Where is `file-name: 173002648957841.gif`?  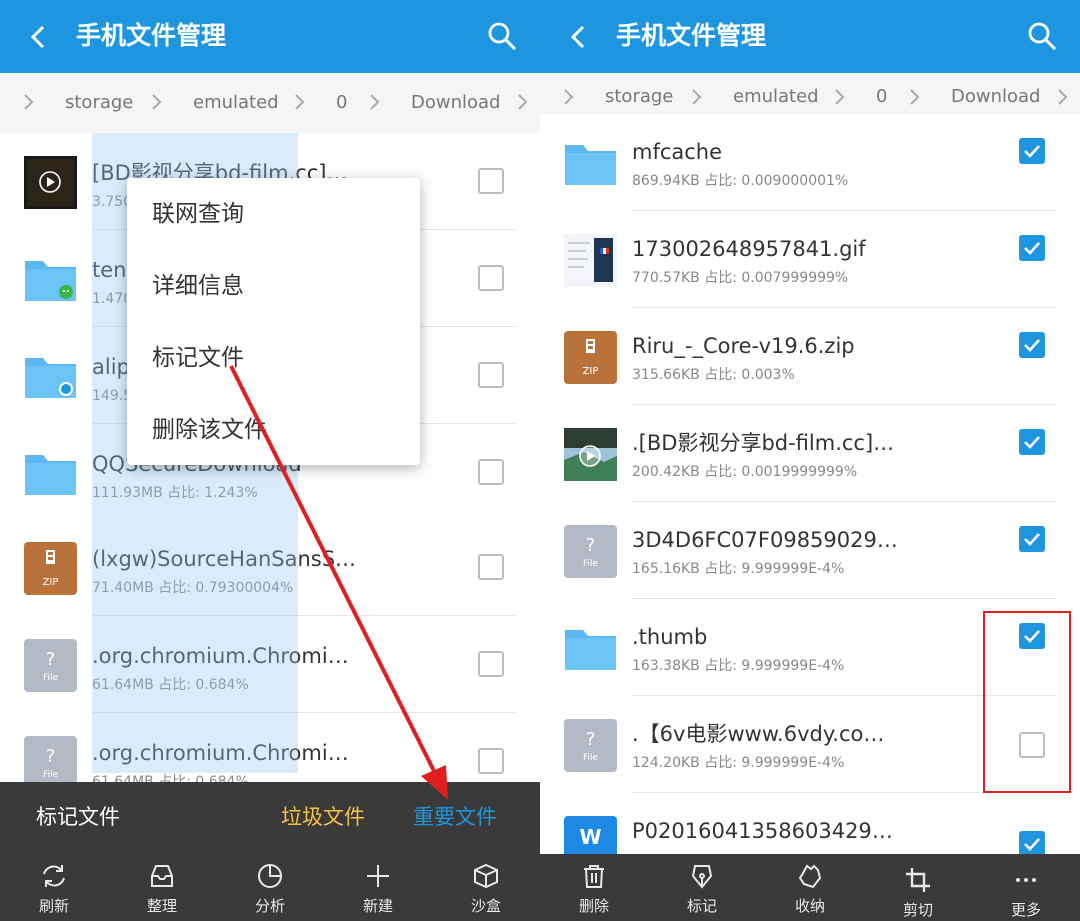 file-name: 173002648957841.gif is located at coordinates (749, 249).